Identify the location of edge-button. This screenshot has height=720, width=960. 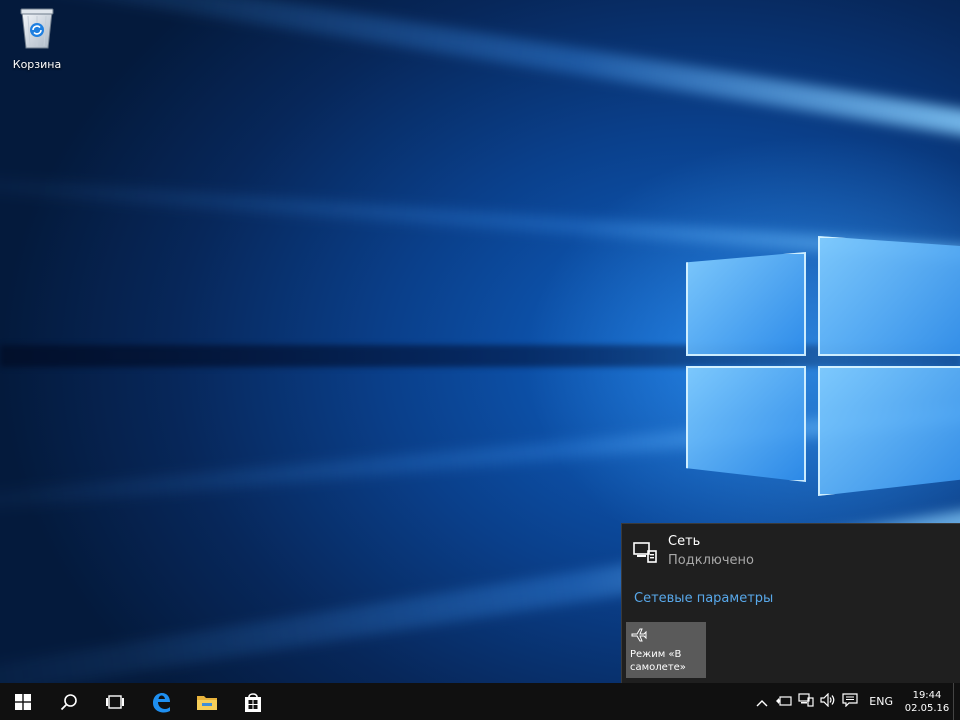
(161, 701).